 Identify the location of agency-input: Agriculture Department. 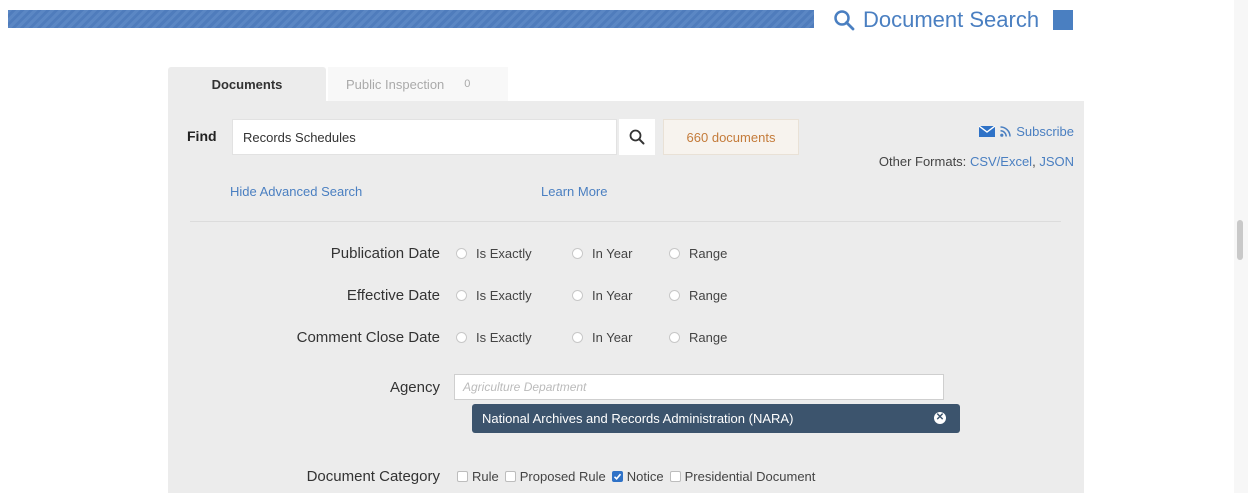
(699, 387).